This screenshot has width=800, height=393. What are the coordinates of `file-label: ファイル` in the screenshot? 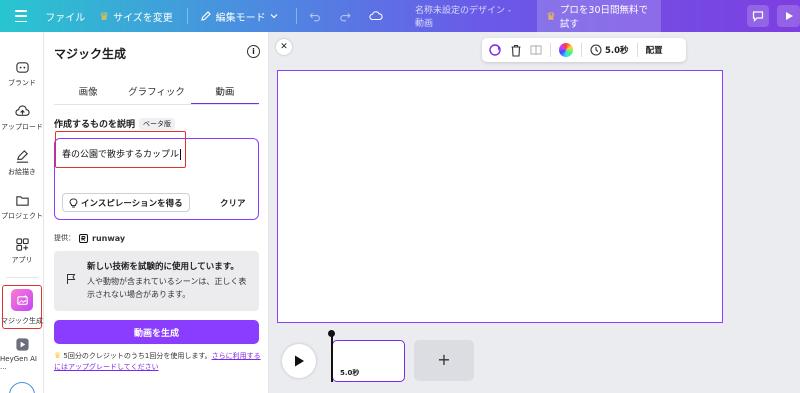 It's located at (65, 18).